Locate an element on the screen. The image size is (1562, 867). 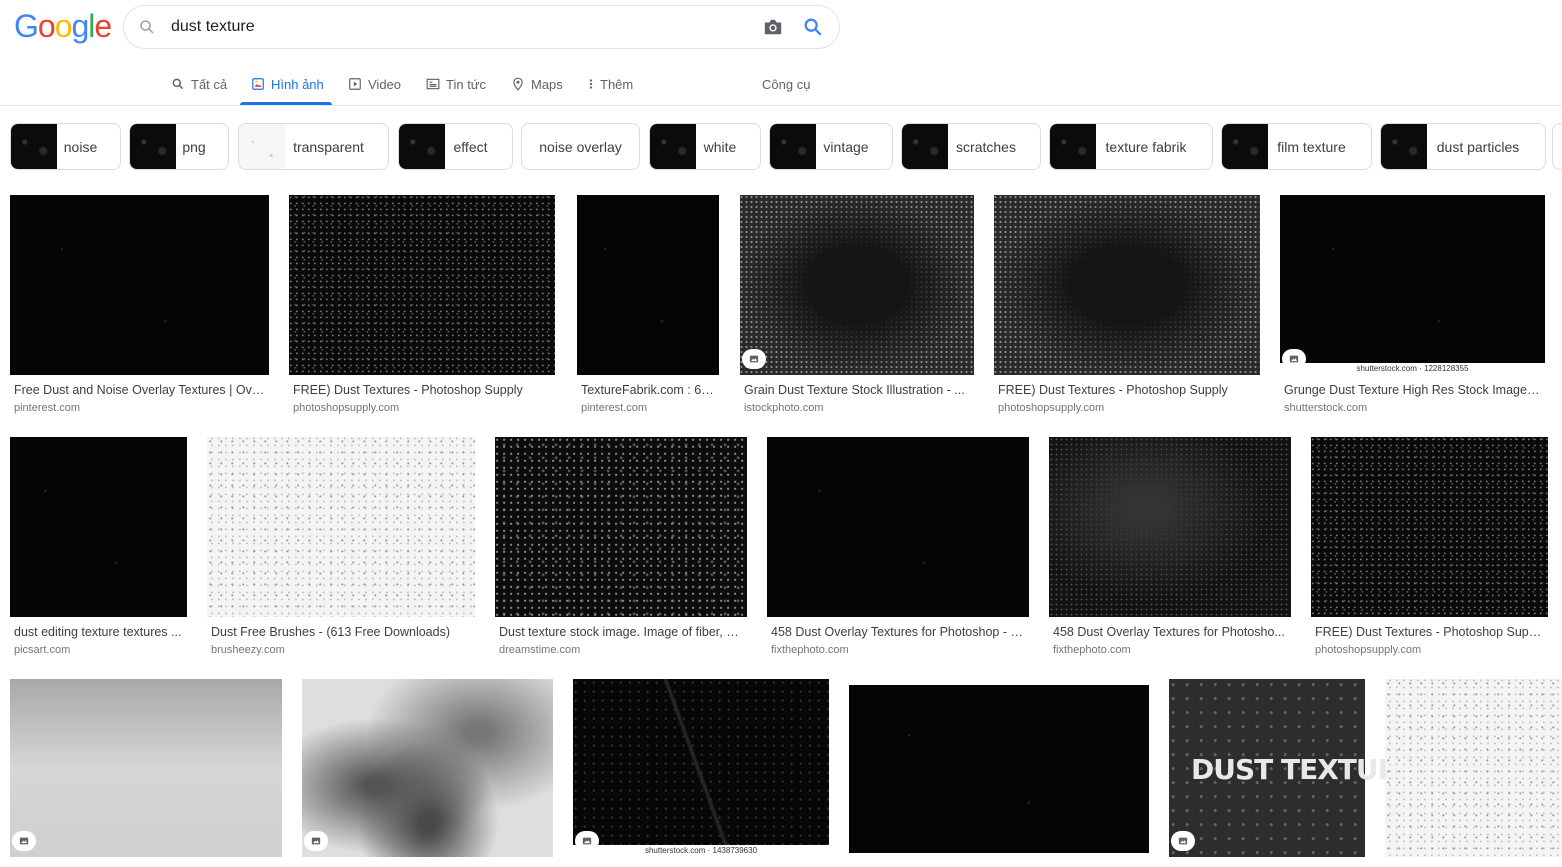
chip-scratches: scratches is located at coordinates (971, 146).